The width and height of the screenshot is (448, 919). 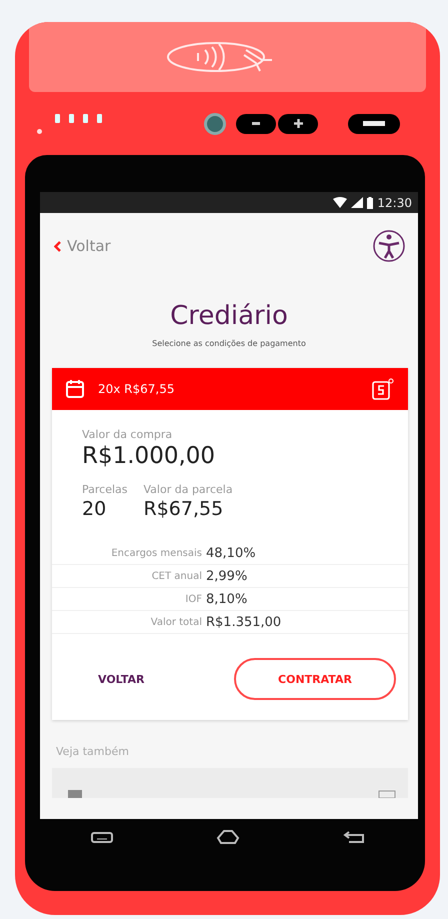 I want to click on camera-lens, so click(x=215, y=123).